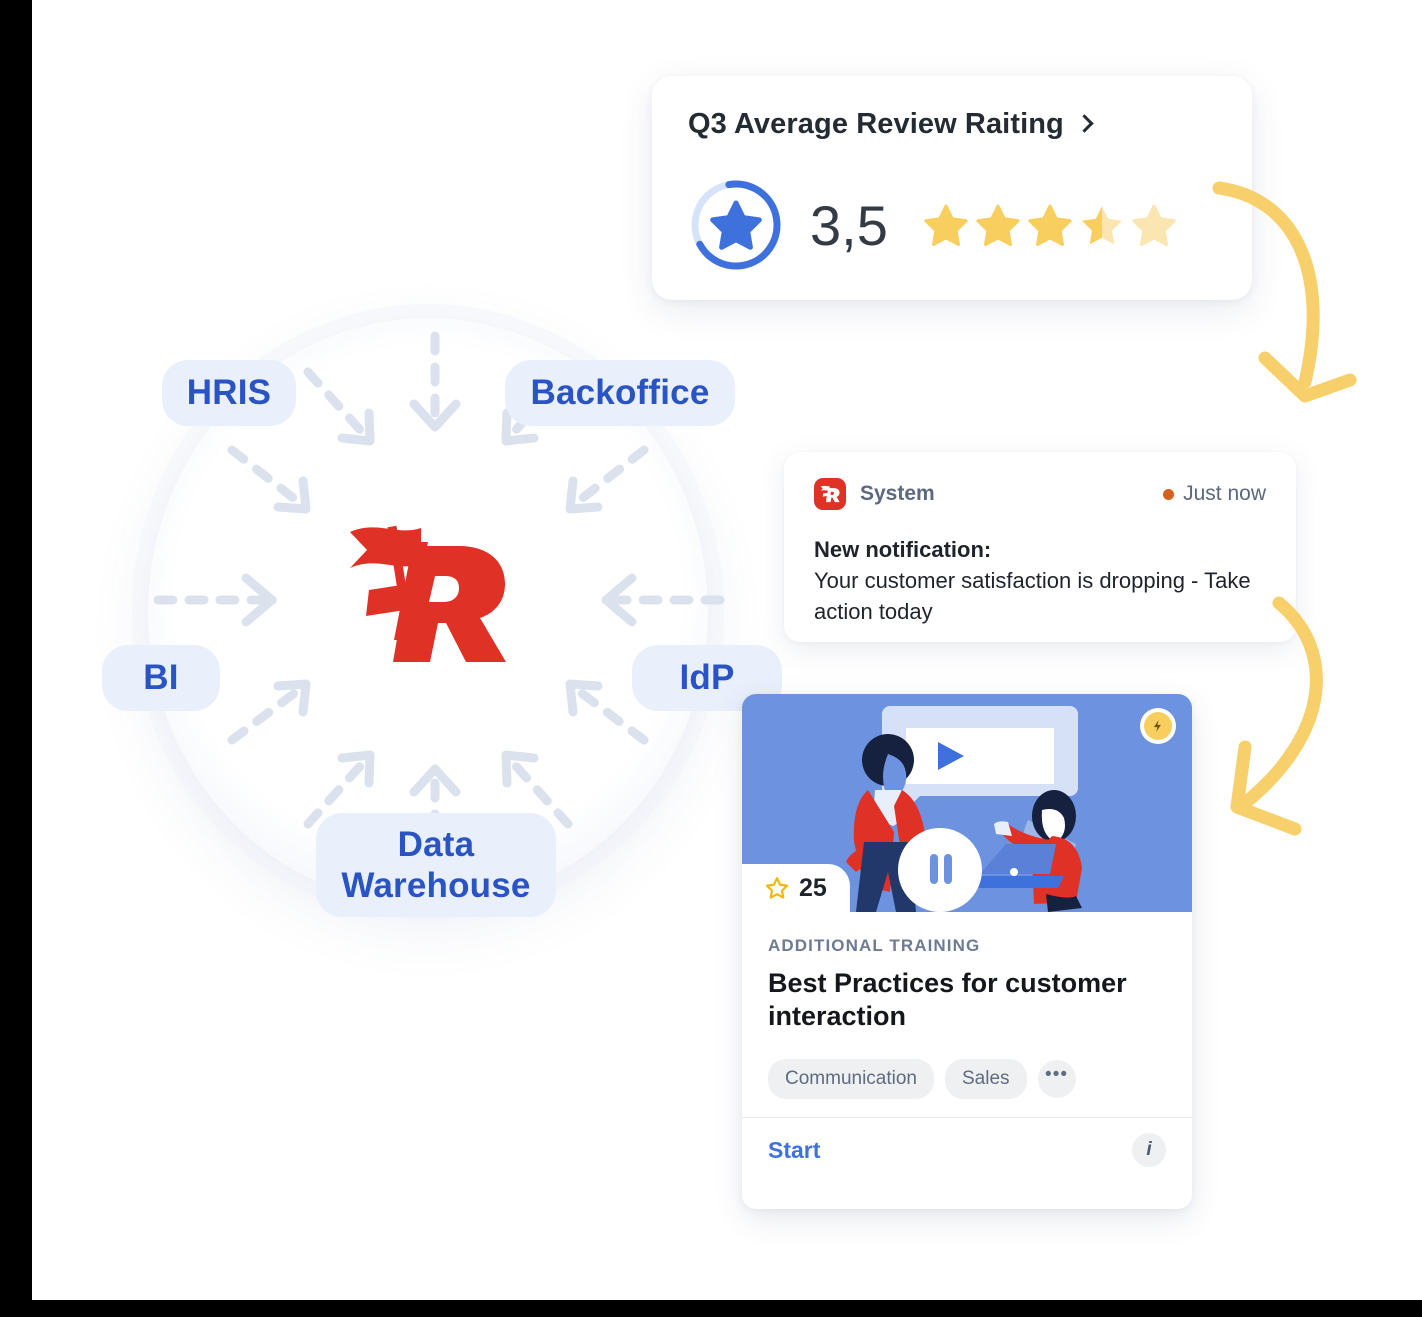 The width and height of the screenshot is (1422, 1317). What do you see at coordinates (428, 593) in the screenshot?
I see `flag-r-logo` at bounding box center [428, 593].